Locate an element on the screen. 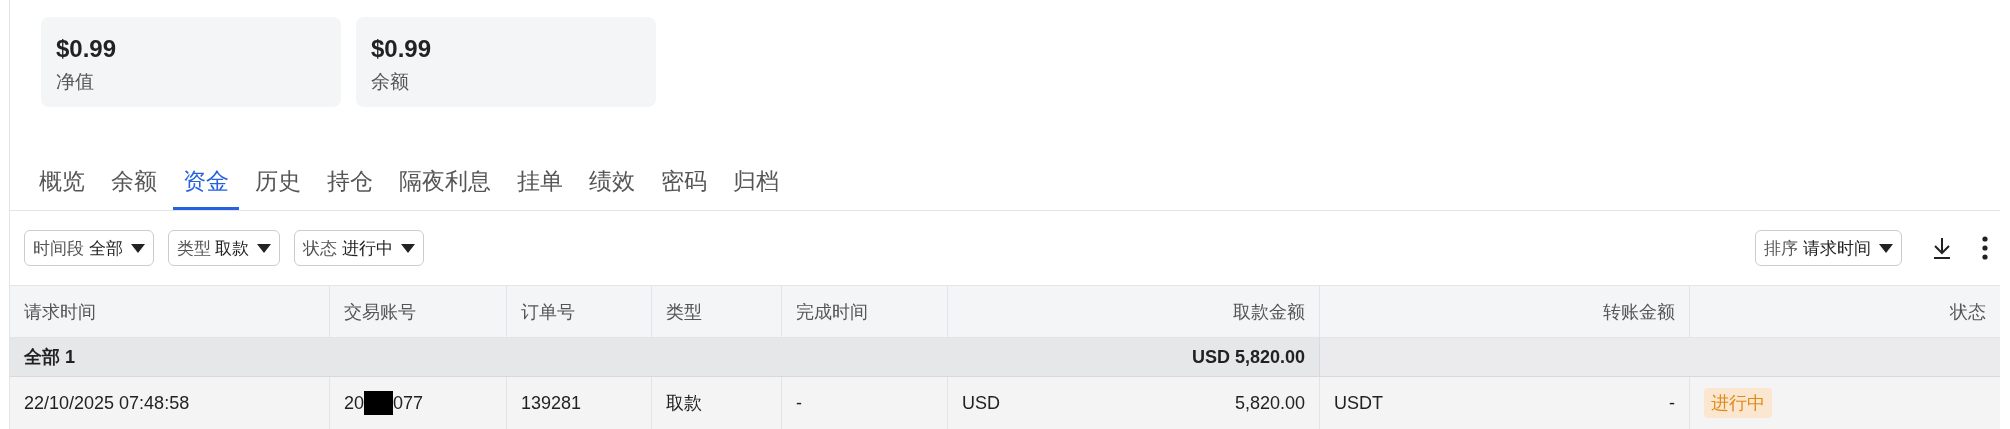  column-header: 取款金额 is located at coordinates (1134, 311).